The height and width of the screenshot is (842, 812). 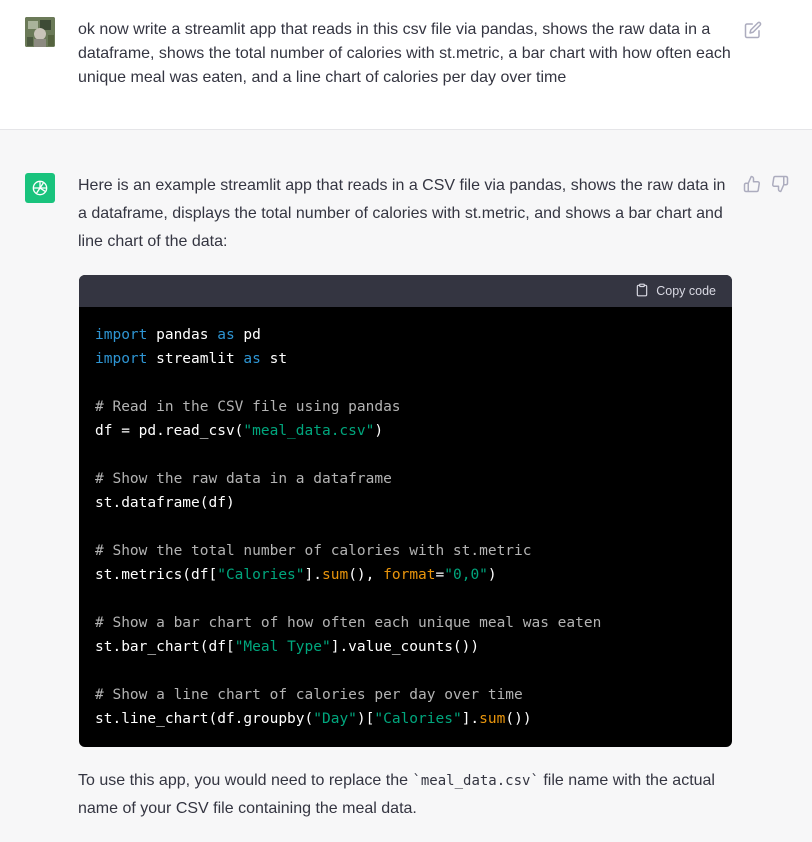 I want to click on thumbs-down-icon, so click(x=780, y=184).